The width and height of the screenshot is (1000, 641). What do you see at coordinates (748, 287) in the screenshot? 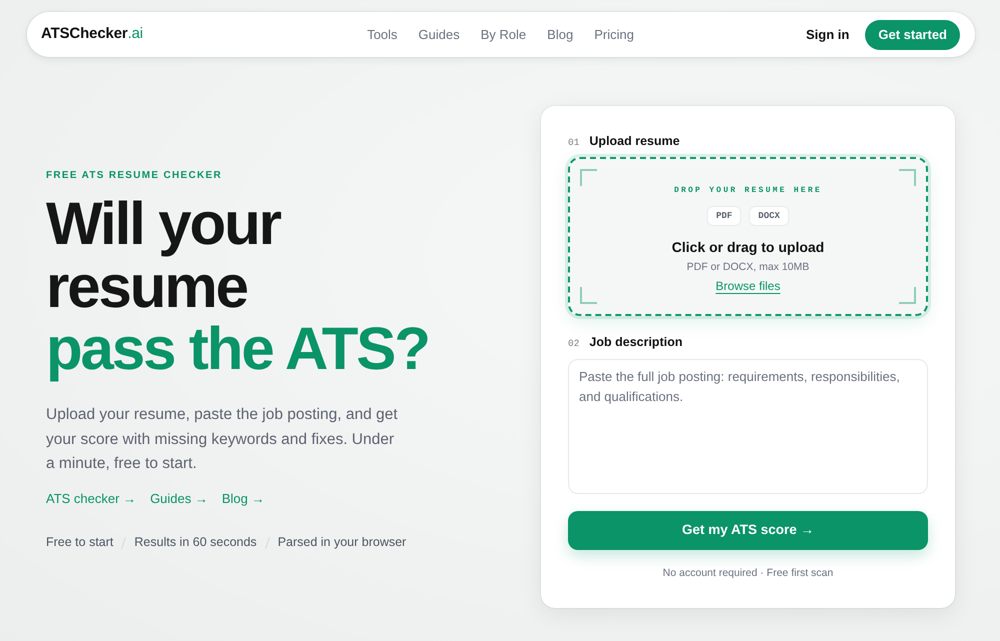
I see `browse-files-link: Browse files` at bounding box center [748, 287].